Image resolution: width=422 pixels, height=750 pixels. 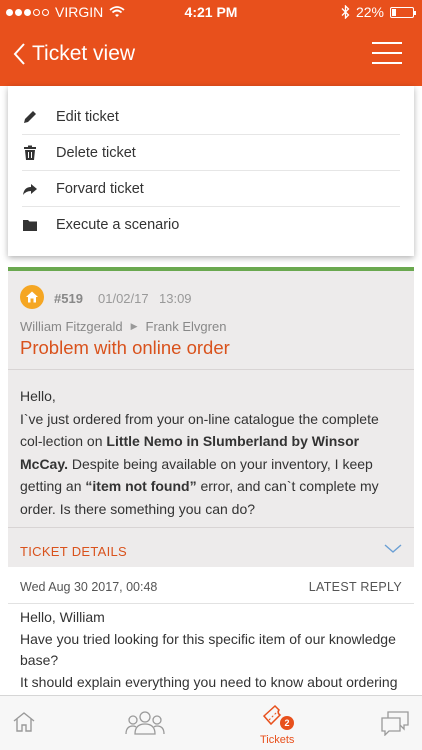 What do you see at coordinates (211, 55) in the screenshot?
I see `navigation-bar: Ticket view` at bounding box center [211, 55].